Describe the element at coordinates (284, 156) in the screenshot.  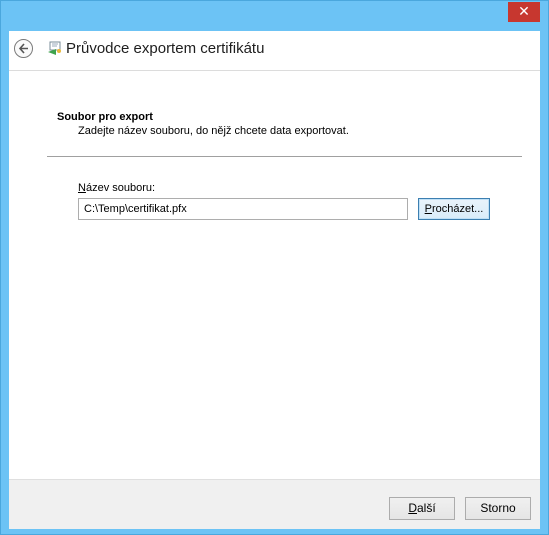
I see `separator` at that location.